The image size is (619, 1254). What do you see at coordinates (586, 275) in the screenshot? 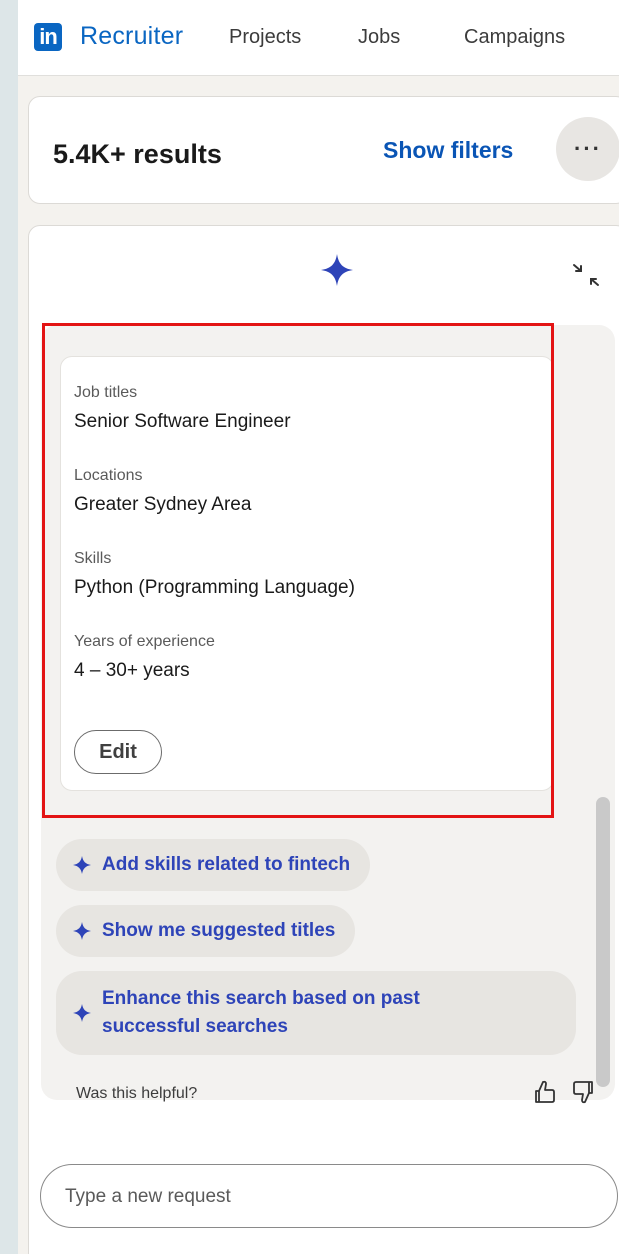
I see `collapse-icon` at bounding box center [586, 275].